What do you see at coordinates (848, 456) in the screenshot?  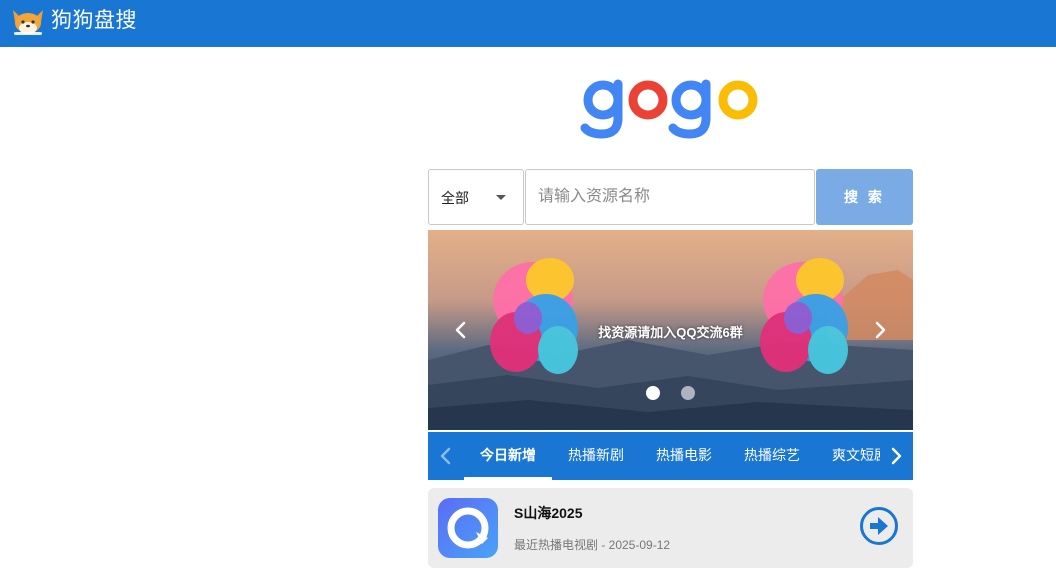 I see `tab-short-drama: 爽文短剧` at bounding box center [848, 456].